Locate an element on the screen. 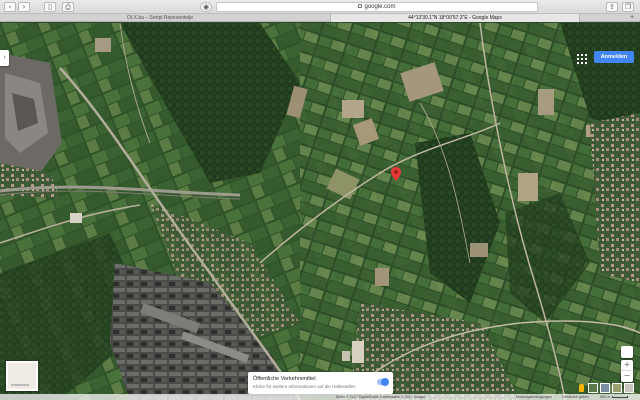  sign-in-button: Anmelden is located at coordinates (614, 57).